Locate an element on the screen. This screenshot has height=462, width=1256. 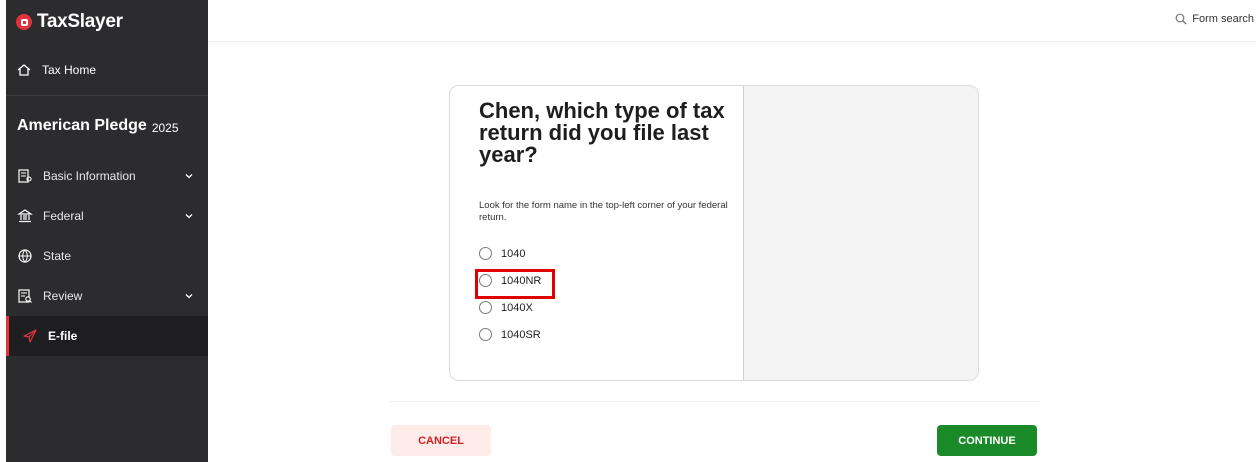
sidebar-item-label: Federal is located at coordinates (63, 216).